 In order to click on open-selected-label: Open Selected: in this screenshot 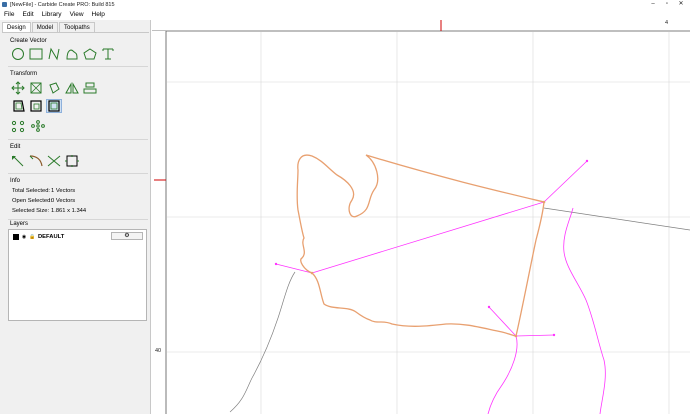, I will do `click(32, 201)`.